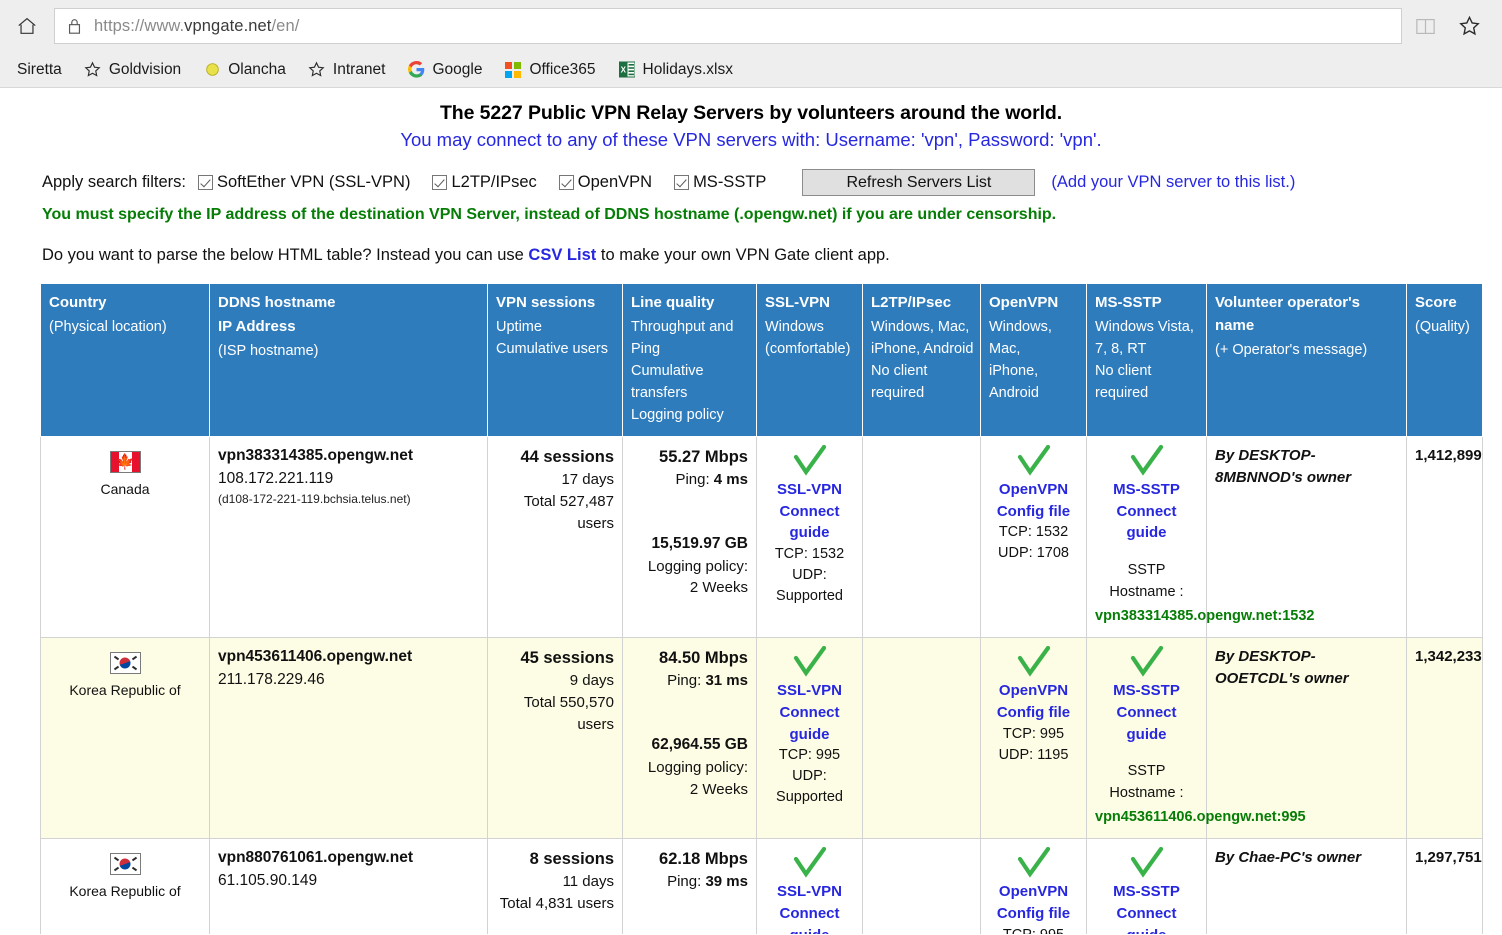  I want to click on url-text: https://www.vpngate.net/en/, so click(197, 25).